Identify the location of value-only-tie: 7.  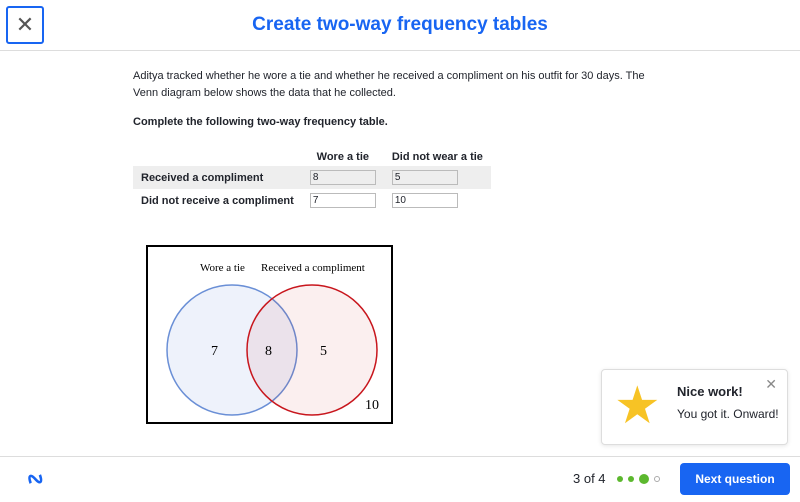
(214, 351).